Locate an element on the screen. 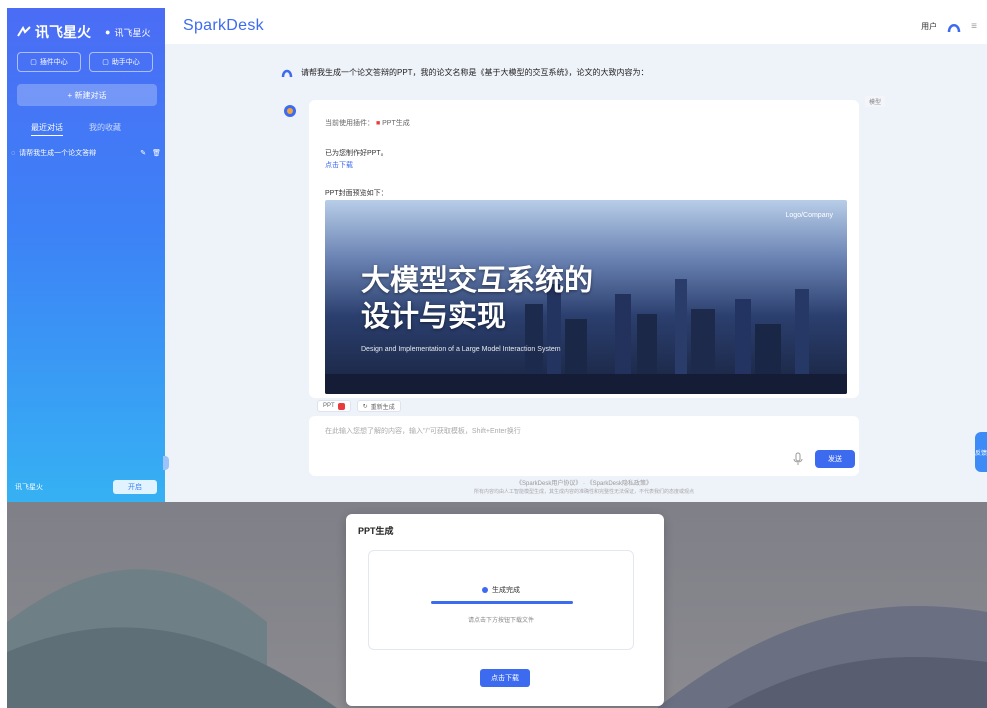 The width and height of the screenshot is (987, 708). cover-title: 大模型交互系统的 设计与实现 is located at coordinates (477, 298).